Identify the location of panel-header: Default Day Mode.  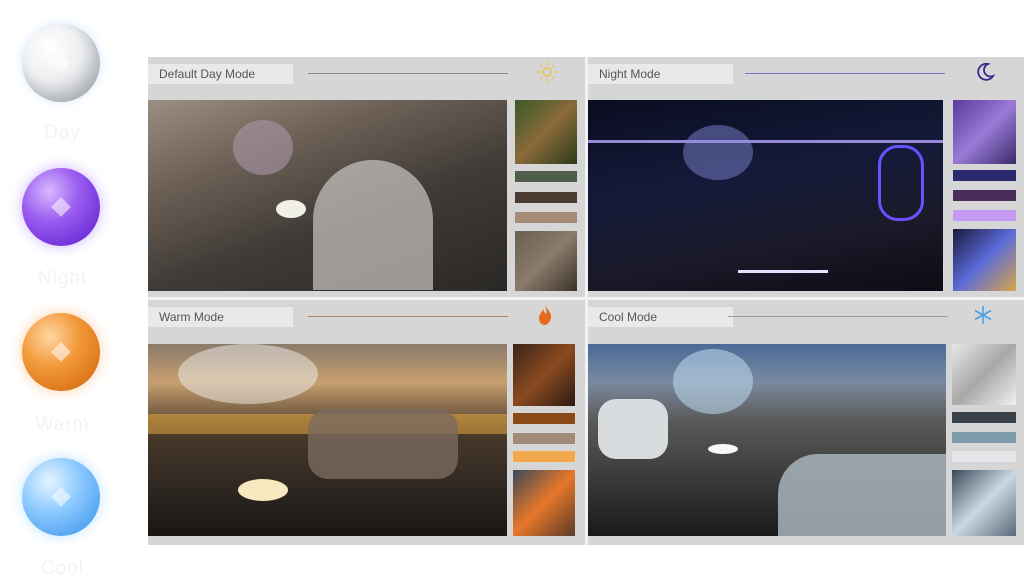
(366, 77).